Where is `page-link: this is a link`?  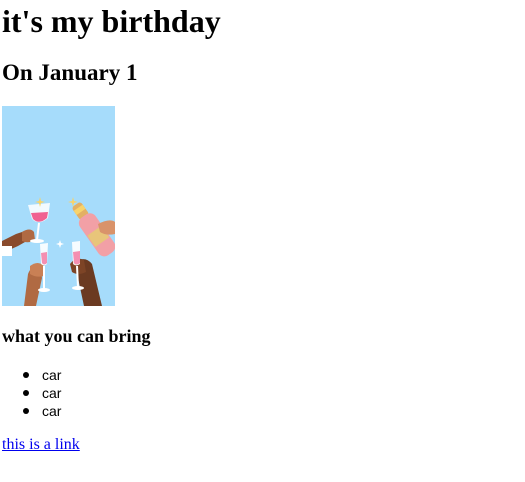 page-link: this is a link is located at coordinates (41, 445).